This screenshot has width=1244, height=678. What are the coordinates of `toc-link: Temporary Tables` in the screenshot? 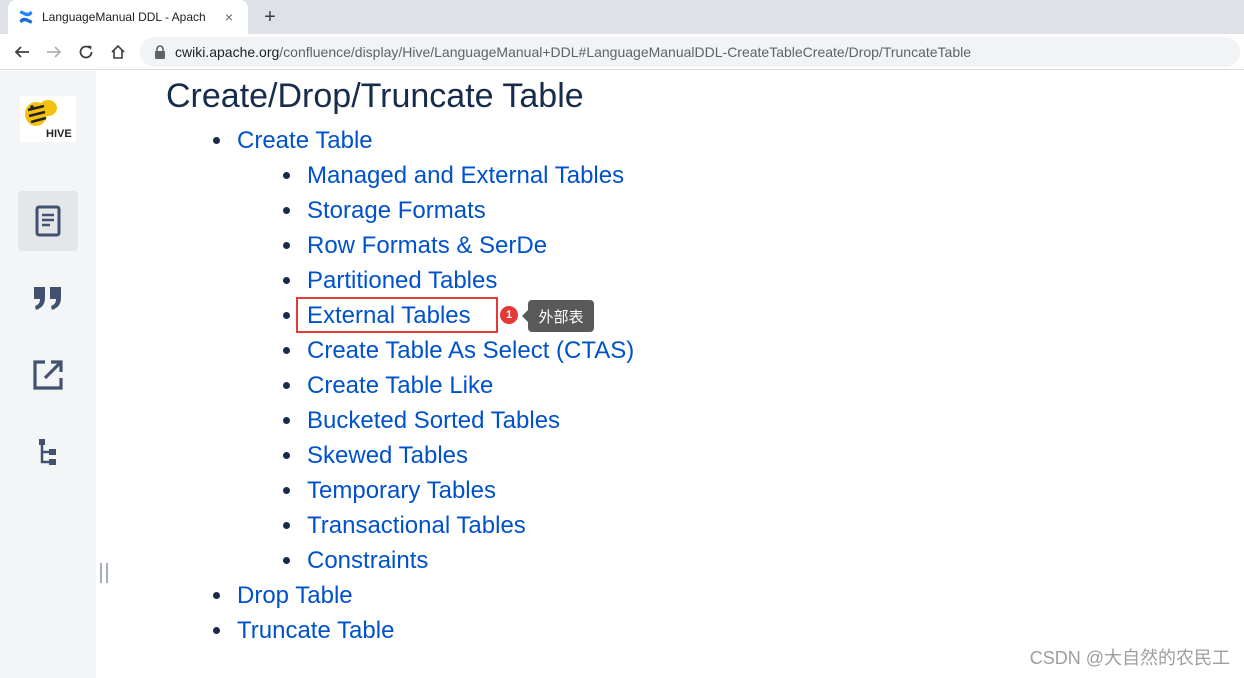 It's located at (401, 490).